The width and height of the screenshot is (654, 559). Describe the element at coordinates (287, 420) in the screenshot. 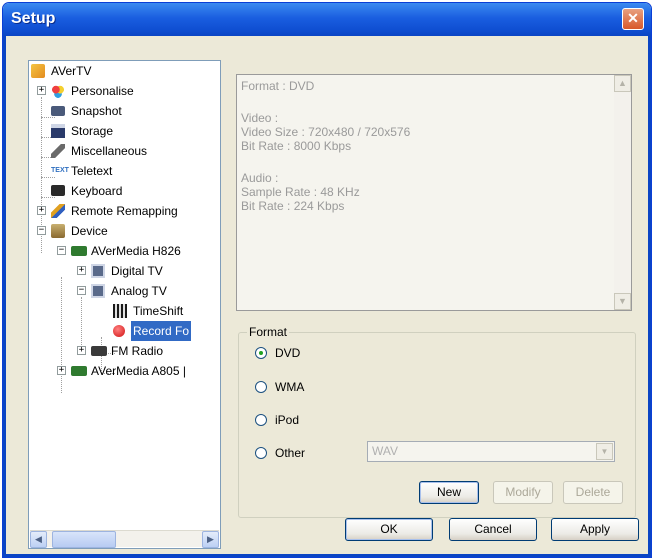

I see `radio-label: iPod` at that location.